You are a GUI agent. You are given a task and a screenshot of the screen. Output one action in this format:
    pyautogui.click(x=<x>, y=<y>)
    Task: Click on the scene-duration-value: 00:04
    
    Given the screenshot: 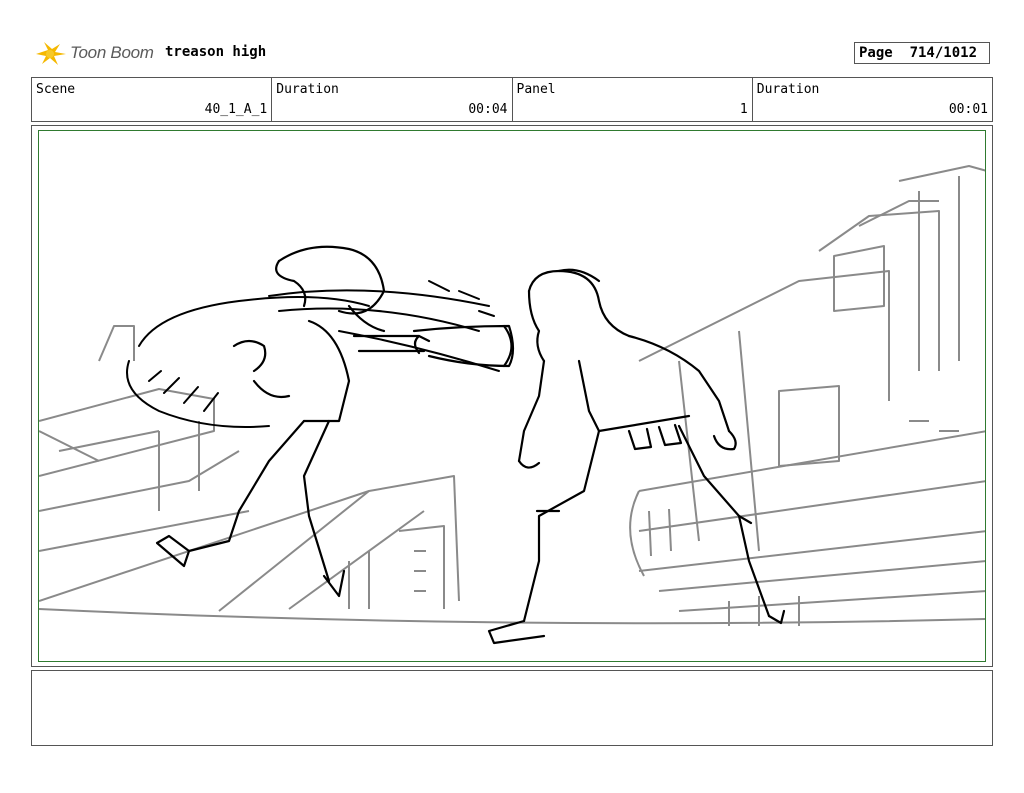 What is the action you would take?
    pyautogui.click(x=488, y=109)
    